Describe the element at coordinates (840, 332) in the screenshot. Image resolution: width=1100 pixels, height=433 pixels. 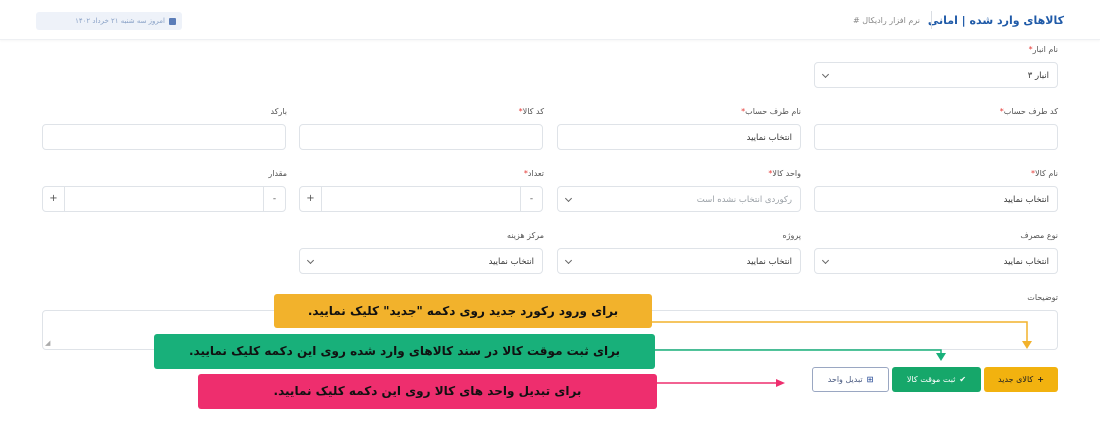
I see `new-callout-arrow` at that location.